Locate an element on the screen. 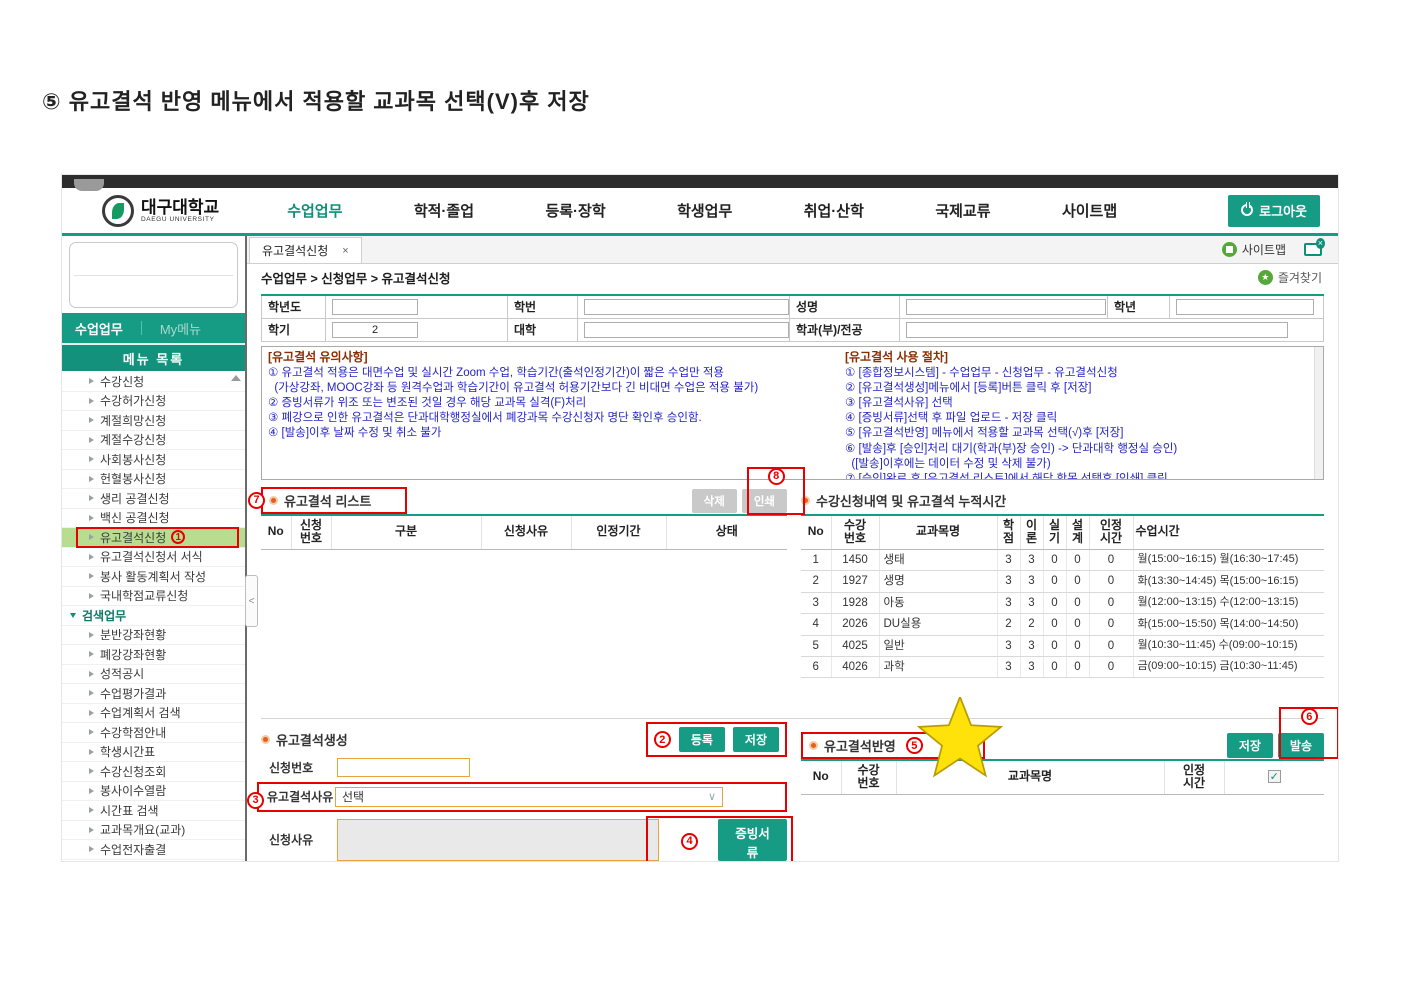  sidebar-item: 수강신청 is located at coordinates (153, 382).